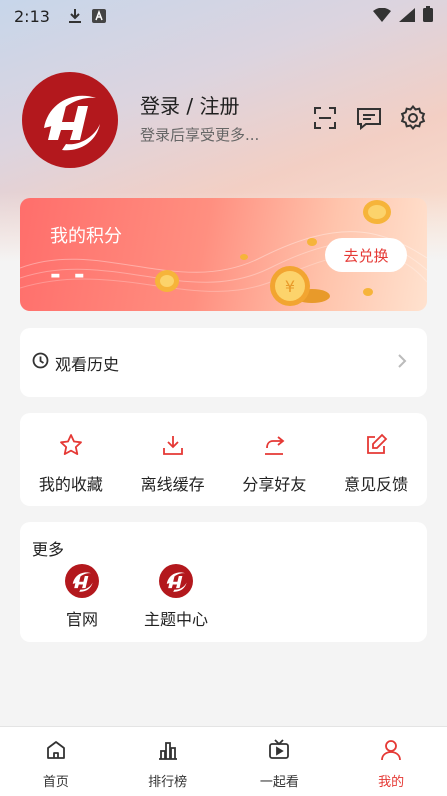  What do you see at coordinates (391, 752) in the screenshot?
I see `profile-icon` at bounding box center [391, 752].